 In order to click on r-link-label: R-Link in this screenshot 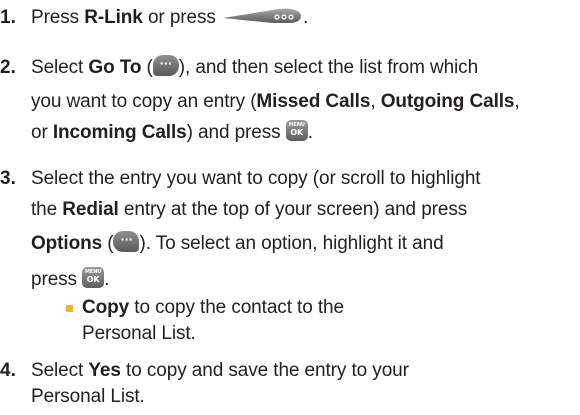, I will do `click(113, 17)`.